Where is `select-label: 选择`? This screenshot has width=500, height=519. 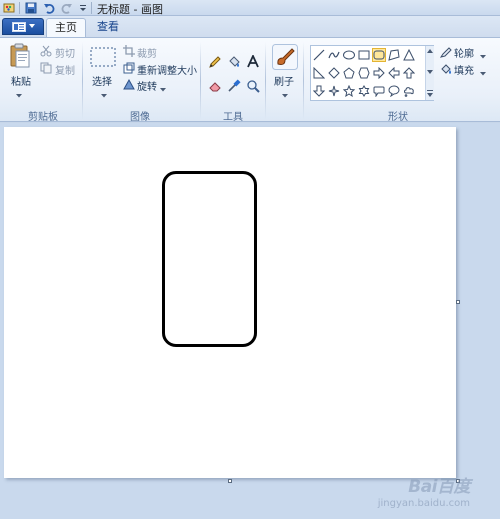 select-label: 选择 is located at coordinates (102, 80).